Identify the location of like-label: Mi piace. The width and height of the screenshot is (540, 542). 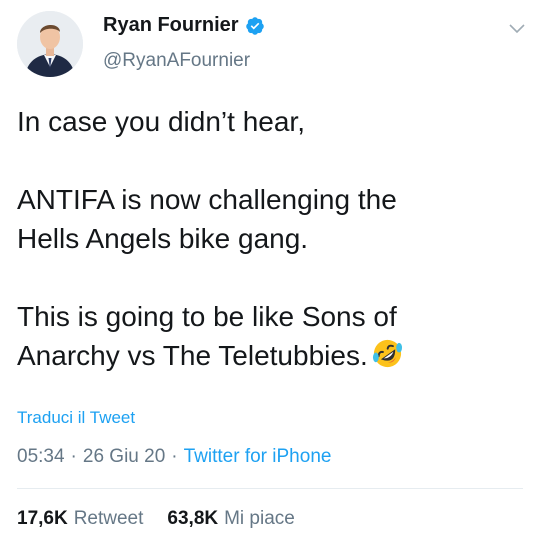
(259, 519).